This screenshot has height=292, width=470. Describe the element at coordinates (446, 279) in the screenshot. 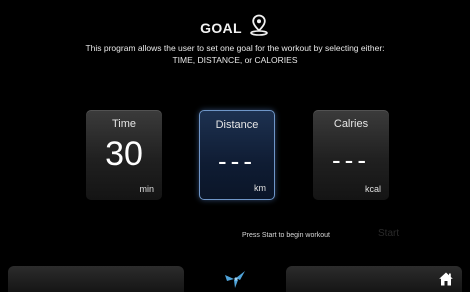

I see `home-icon` at that location.